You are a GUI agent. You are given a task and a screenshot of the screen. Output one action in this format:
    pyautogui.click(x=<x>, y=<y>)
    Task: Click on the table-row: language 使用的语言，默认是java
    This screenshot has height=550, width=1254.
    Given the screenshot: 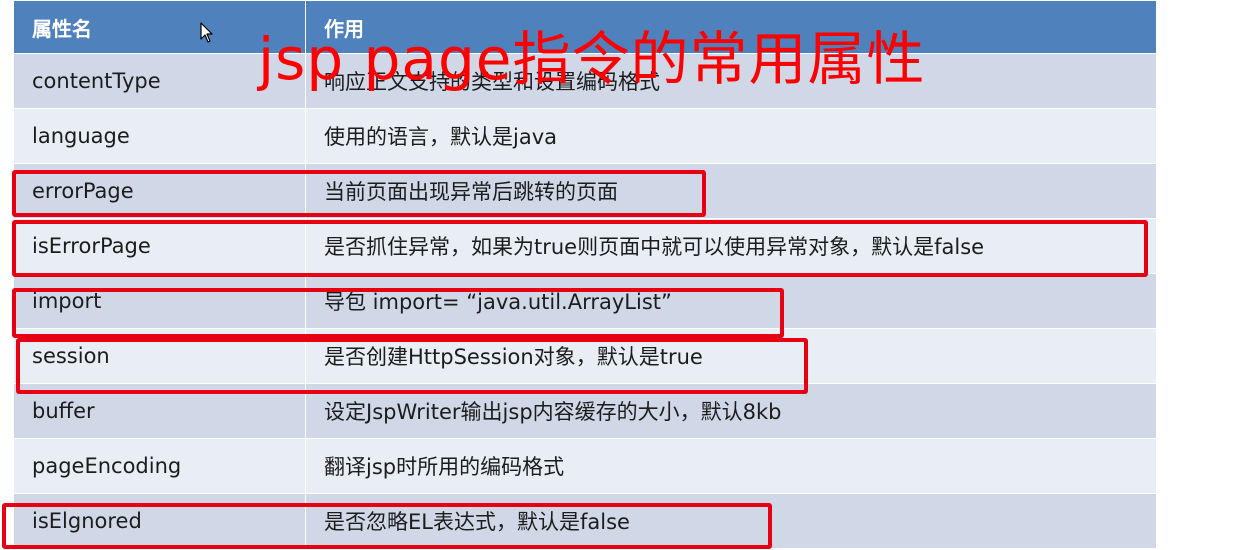 What is the action you would take?
    pyautogui.click(x=585, y=136)
    